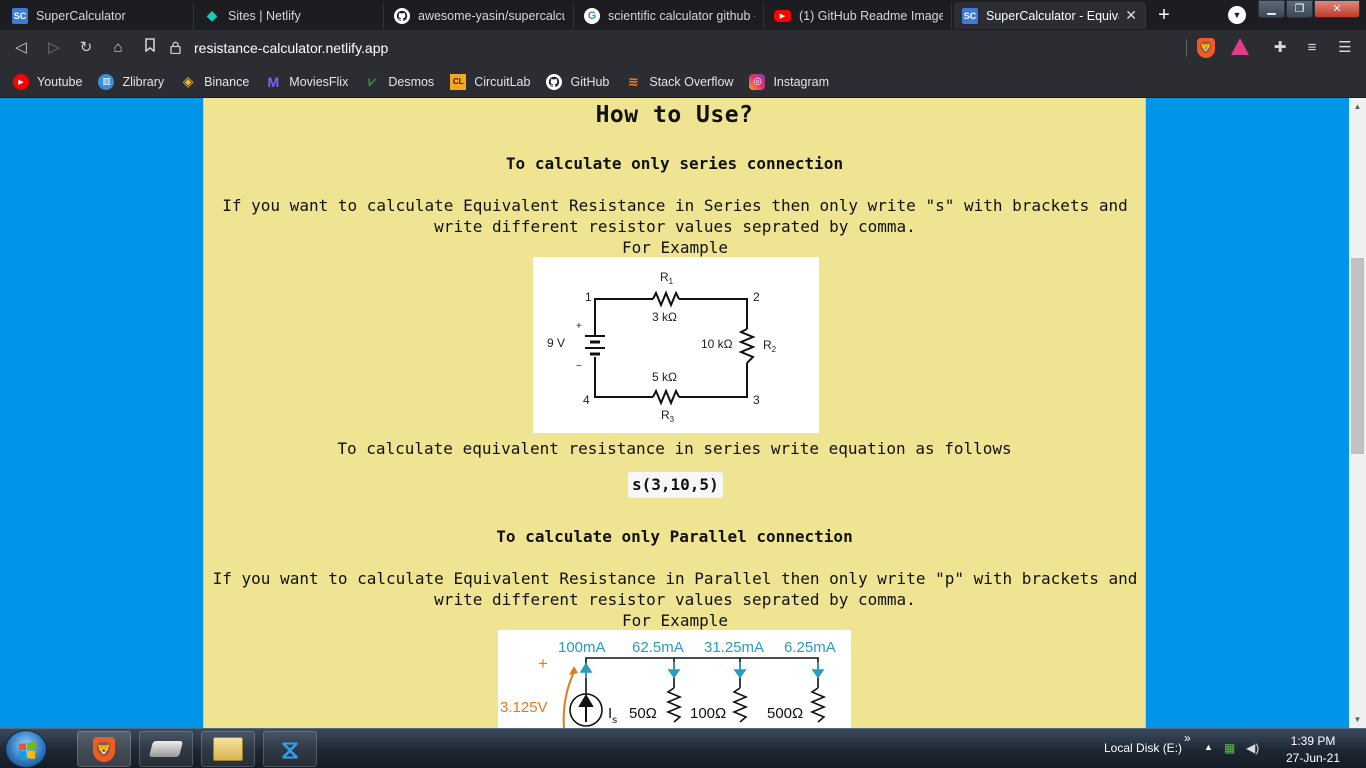 Image resolution: width=1366 pixels, height=768 pixels. I want to click on branch-current-2: 31.25mA, so click(734, 647).